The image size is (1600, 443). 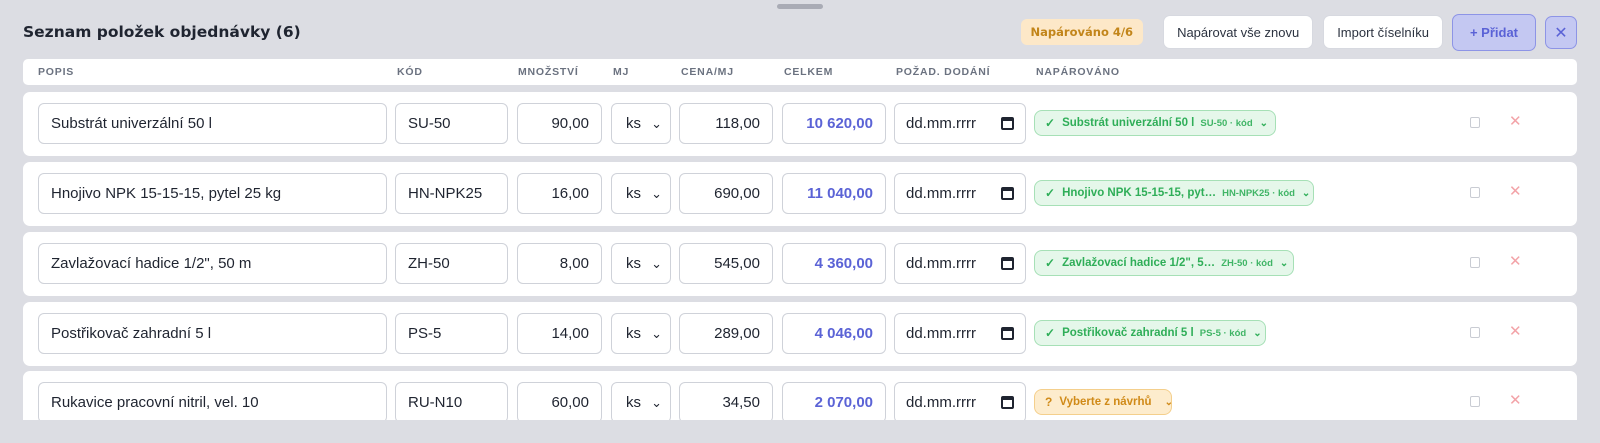 I want to click on quantity-field: 90,00, so click(x=559, y=123).